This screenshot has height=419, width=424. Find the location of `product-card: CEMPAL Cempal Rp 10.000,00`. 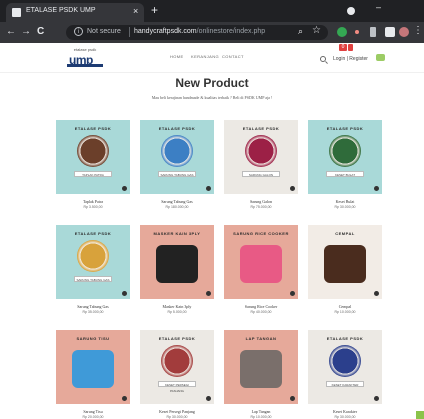

product-card: CEMPAL Cempal Rp 10.000,00 is located at coordinates (345, 275).